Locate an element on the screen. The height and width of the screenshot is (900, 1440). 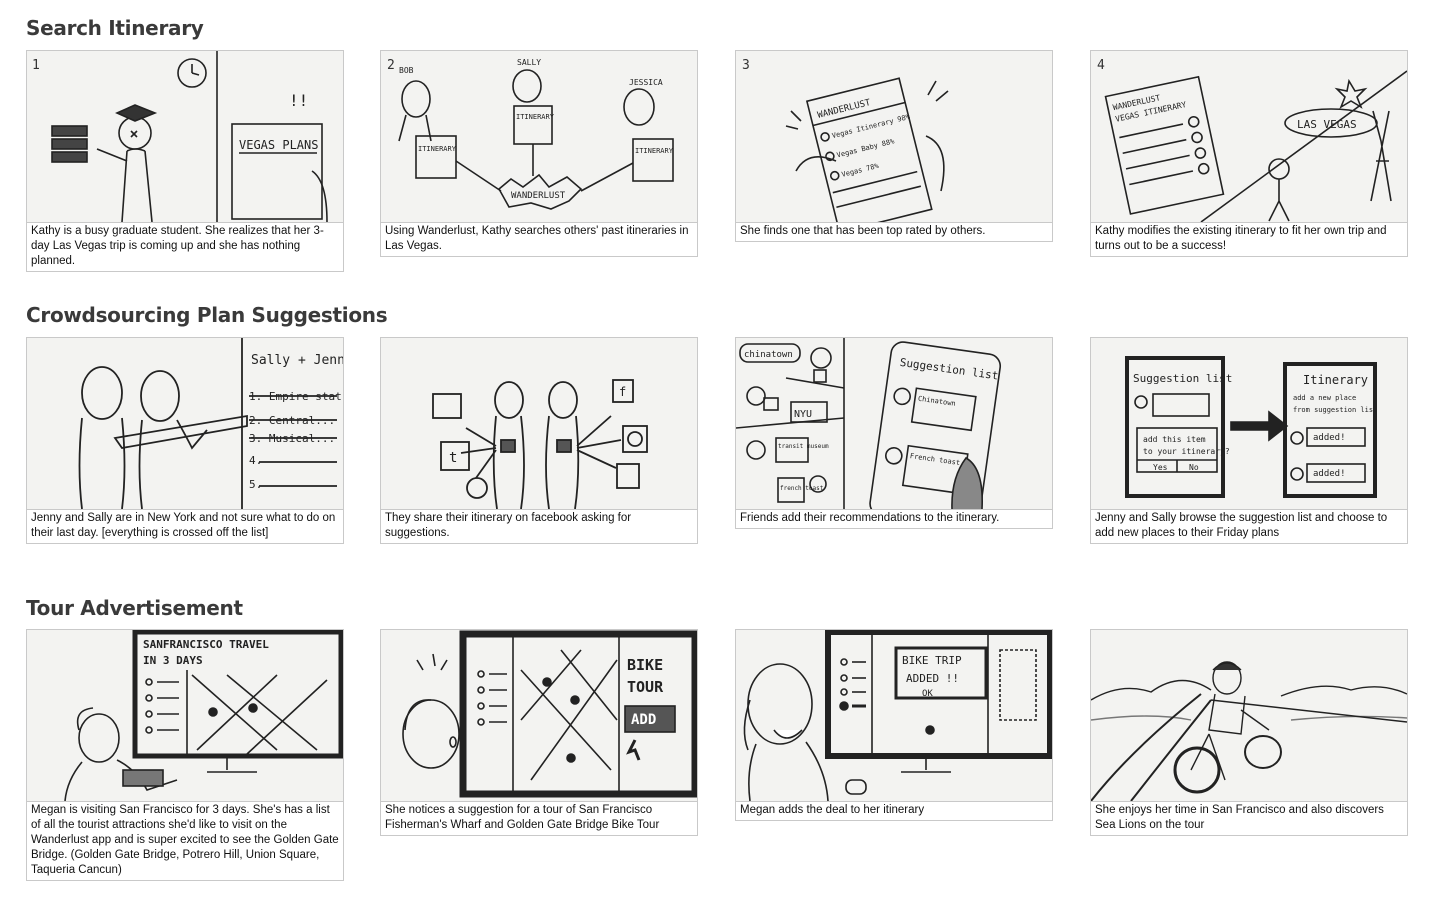
svg-text: ADDED !! is located at coordinates (932, 678).